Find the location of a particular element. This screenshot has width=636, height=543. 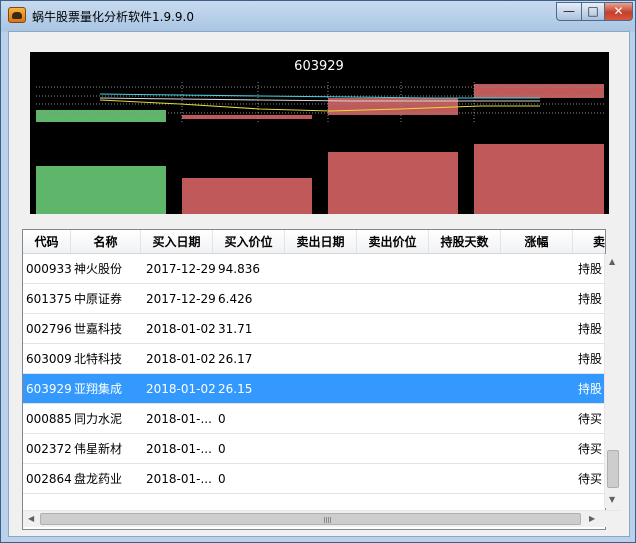

cell-code: 000933 is located at coordinates (49, 269).